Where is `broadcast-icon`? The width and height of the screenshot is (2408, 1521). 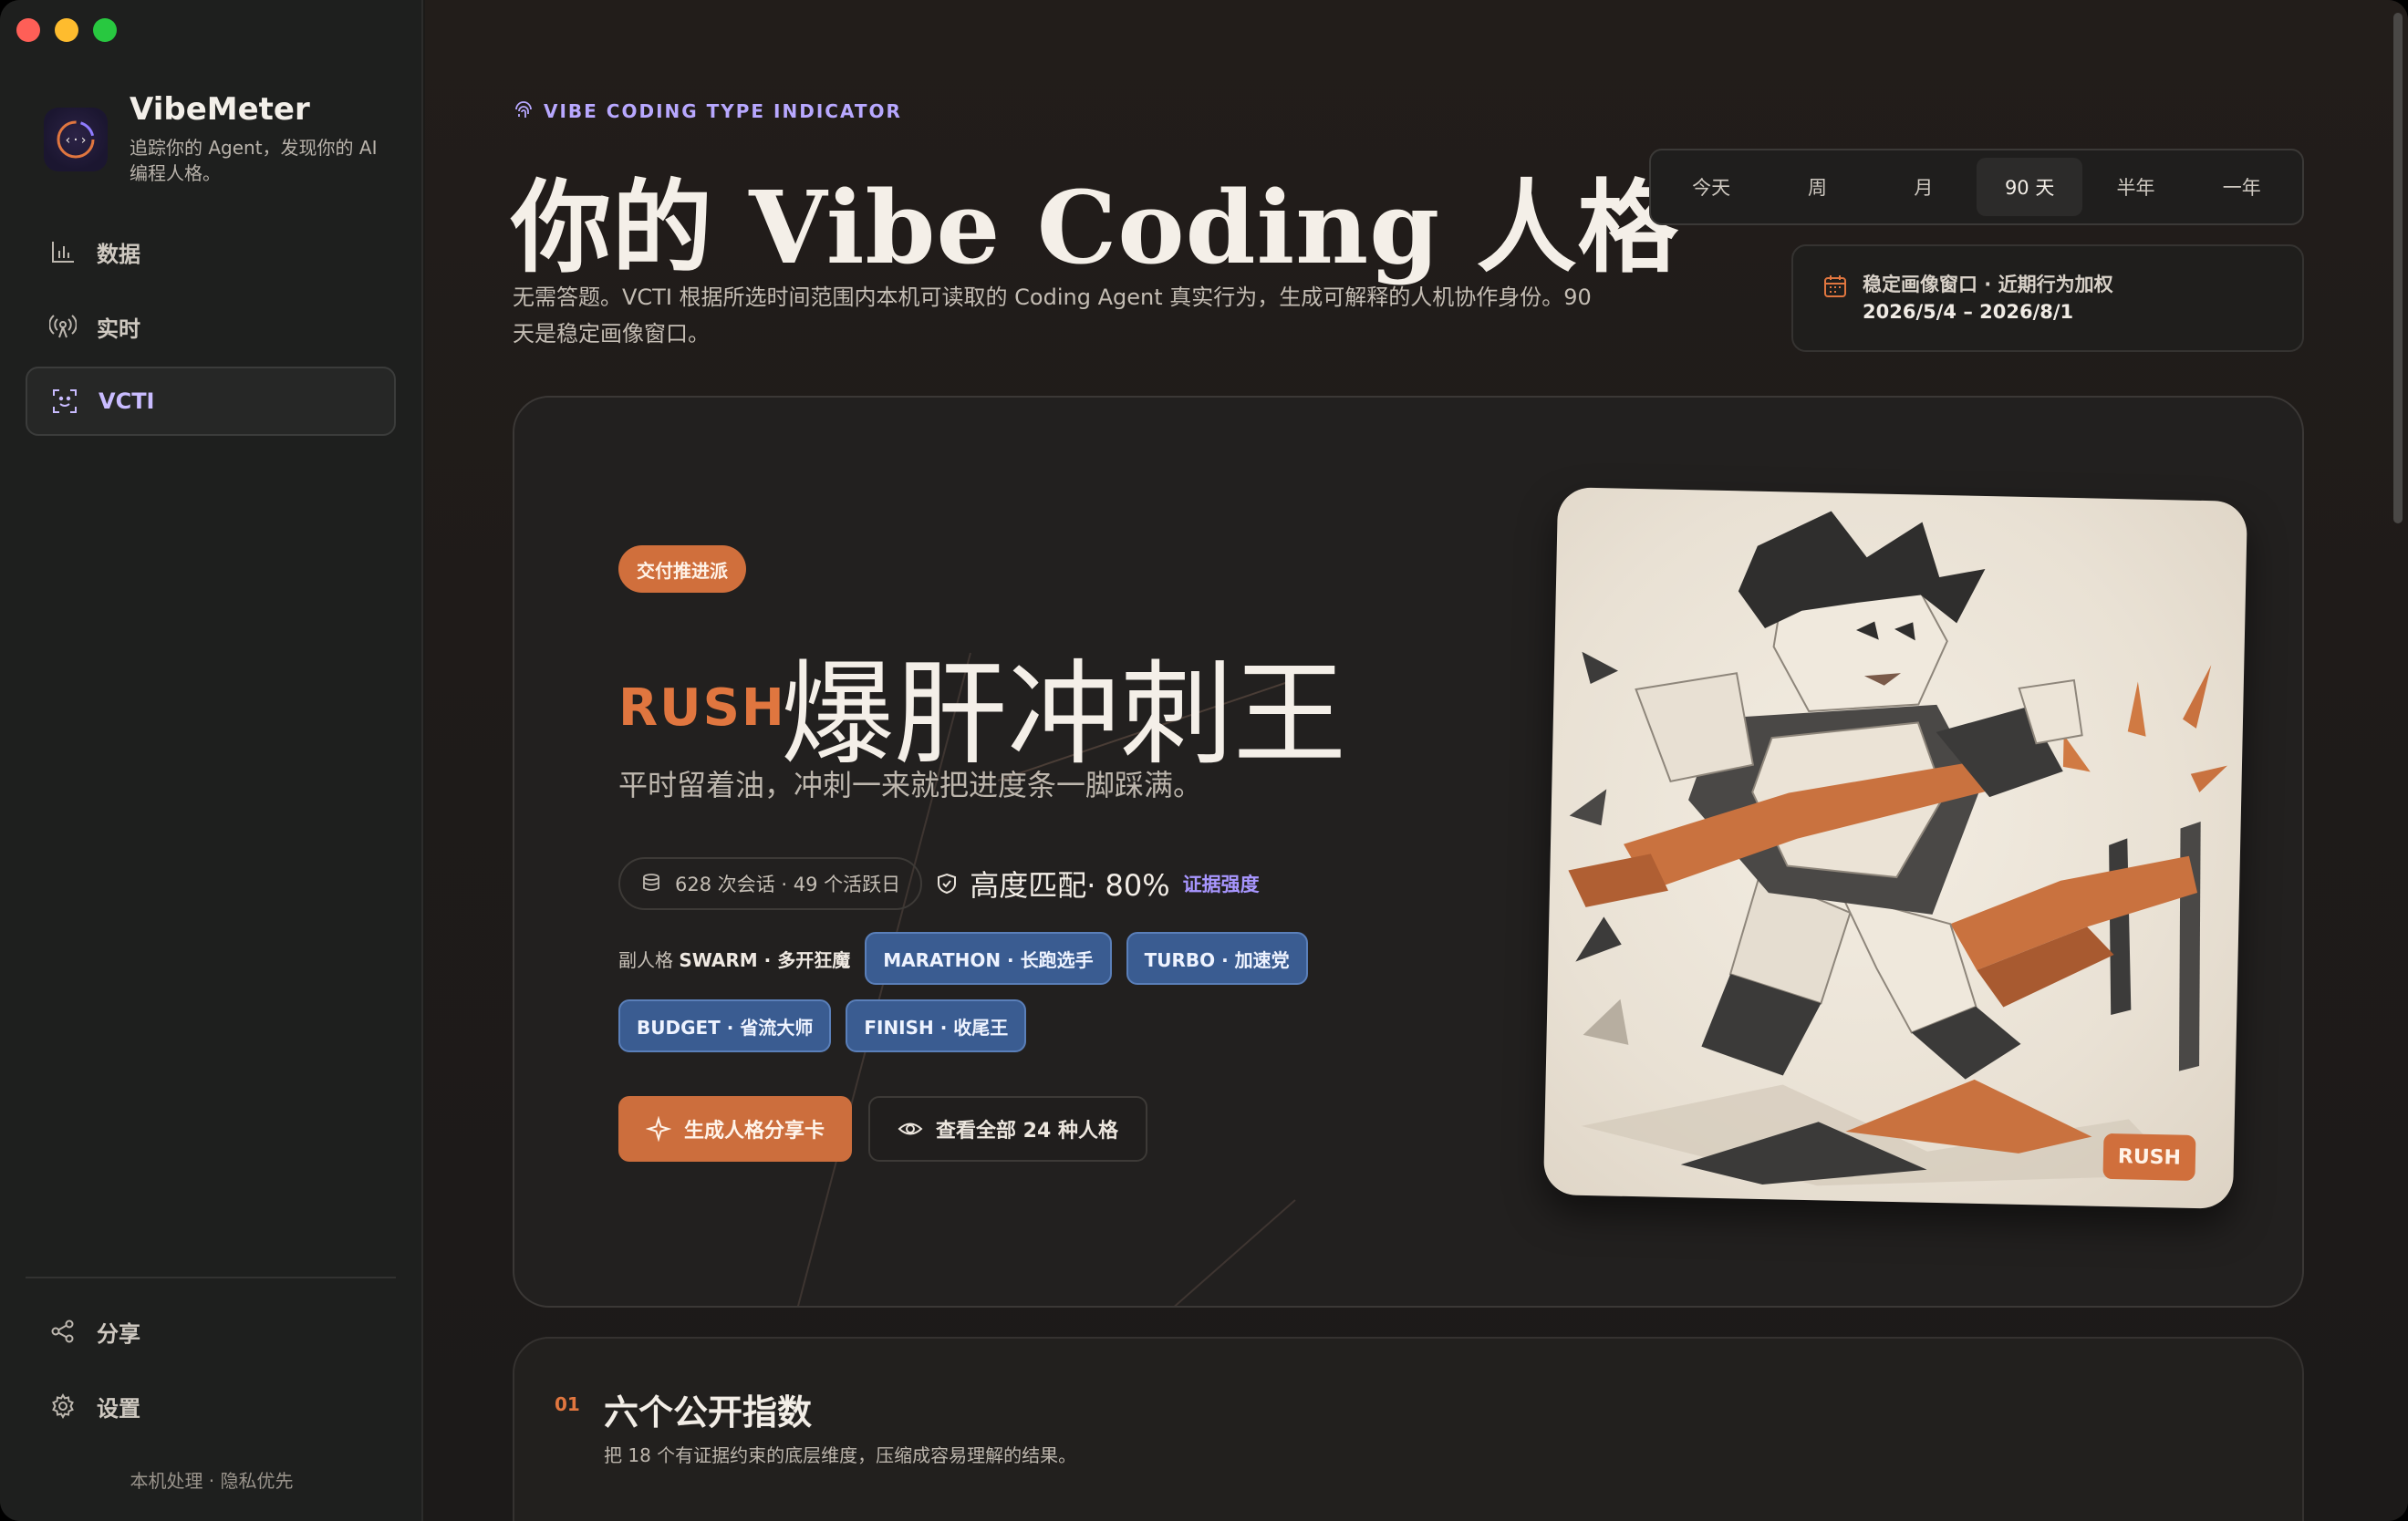
broadcast-icon is located at coordinates (63, 327).